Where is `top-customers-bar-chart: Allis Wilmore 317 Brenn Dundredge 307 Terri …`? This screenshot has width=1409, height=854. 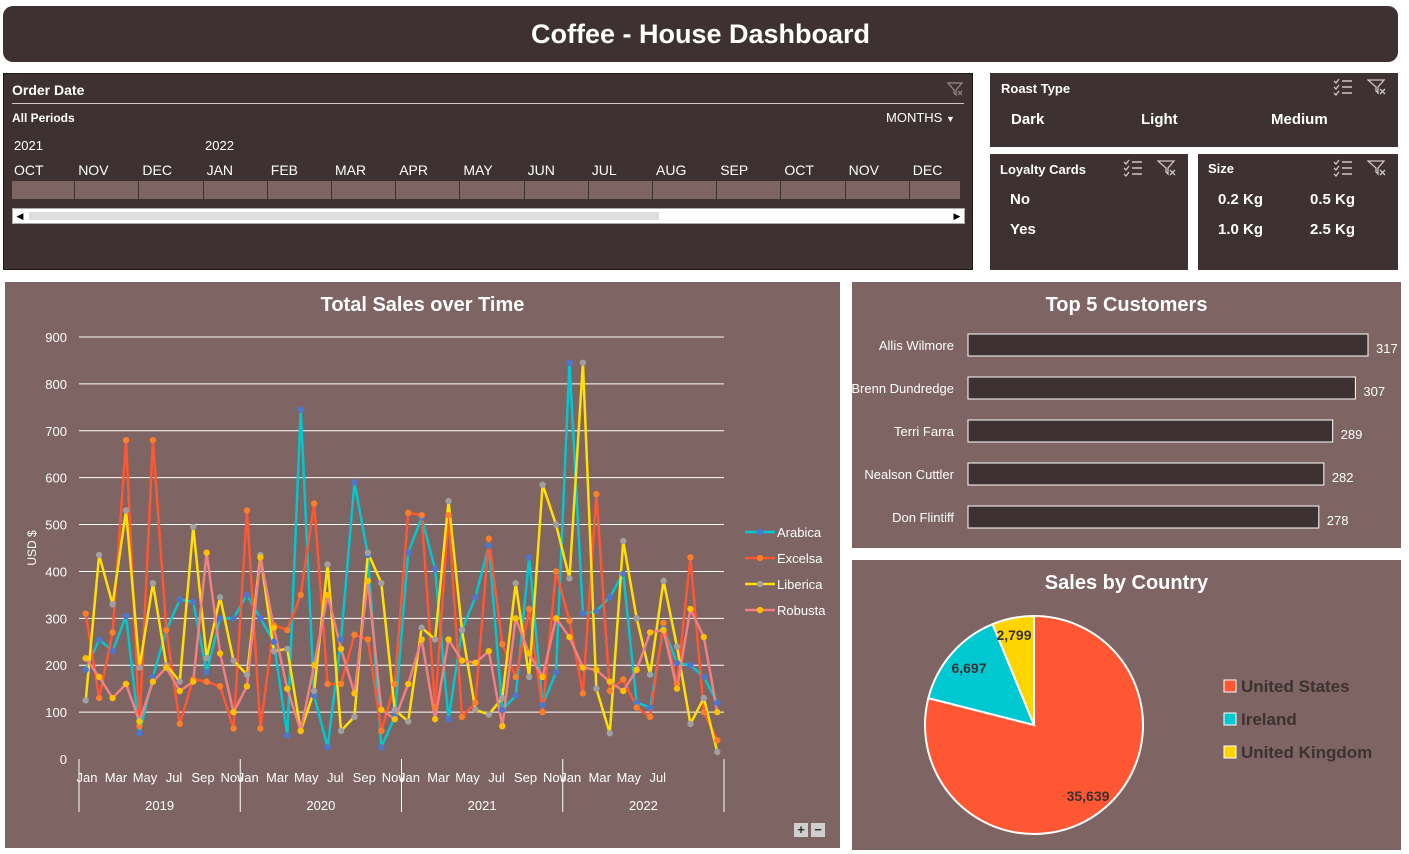
top-customers-bar-chart: Allis Wilmore 317 Brenn Dundredge 307 Terri … is located at coordinates (1125, 431).